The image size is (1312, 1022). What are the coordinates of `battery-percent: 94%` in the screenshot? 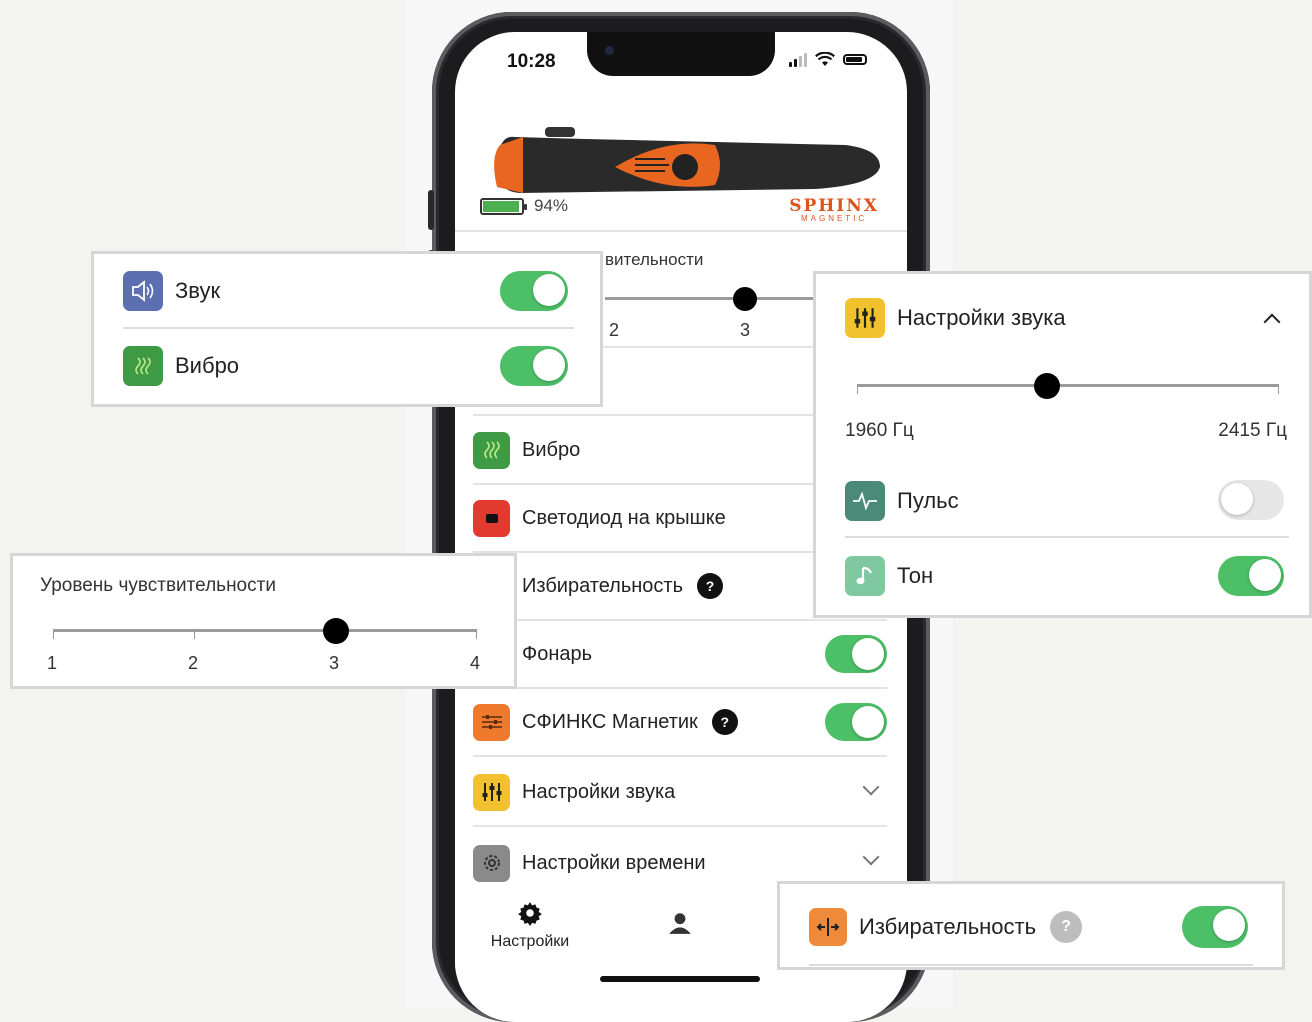 It's located at (551, 205).